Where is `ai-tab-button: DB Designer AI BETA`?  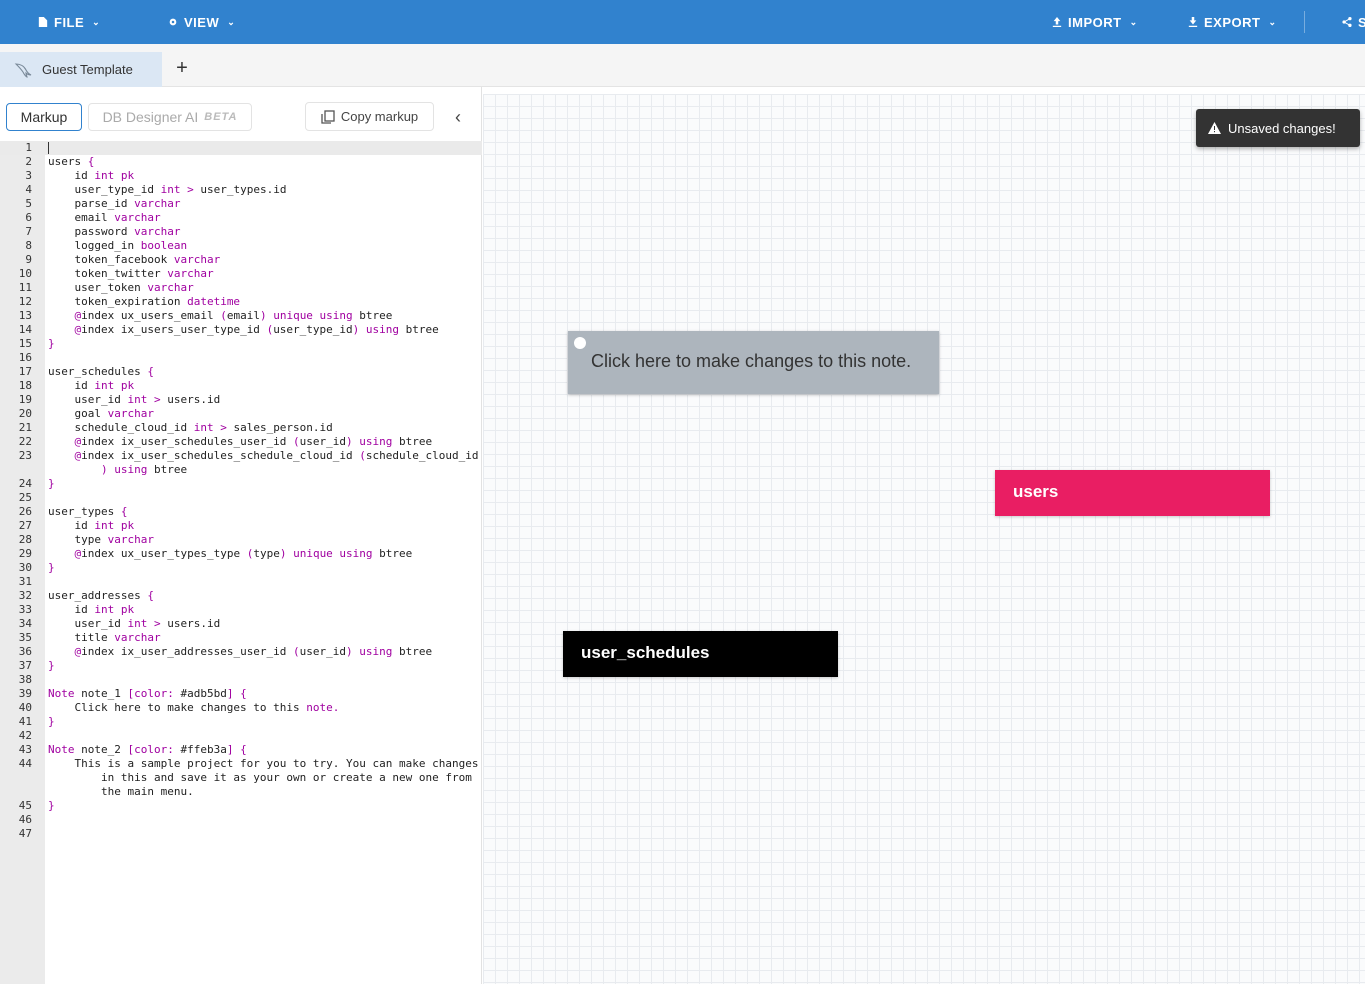 ai-tab-button: DB Designer AI BETA is located at coordinates (170, 117).